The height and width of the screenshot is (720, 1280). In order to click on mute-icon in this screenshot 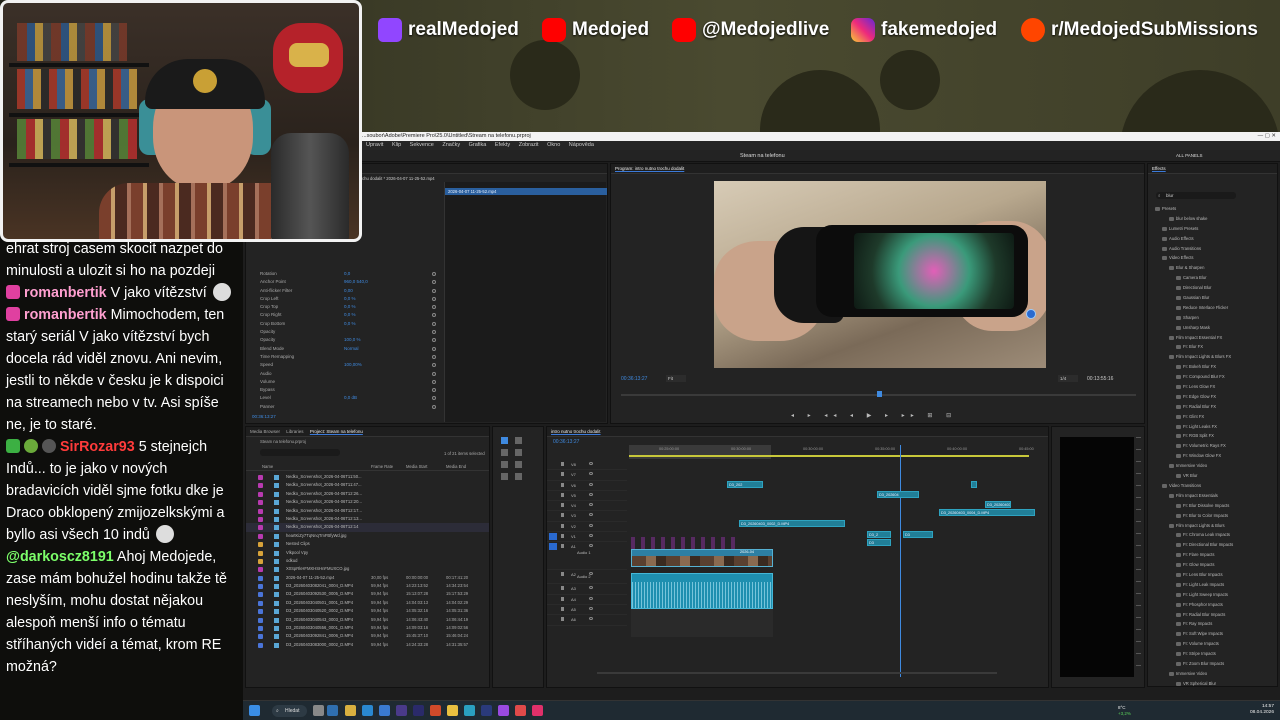, I will do `click(591, 598)`.